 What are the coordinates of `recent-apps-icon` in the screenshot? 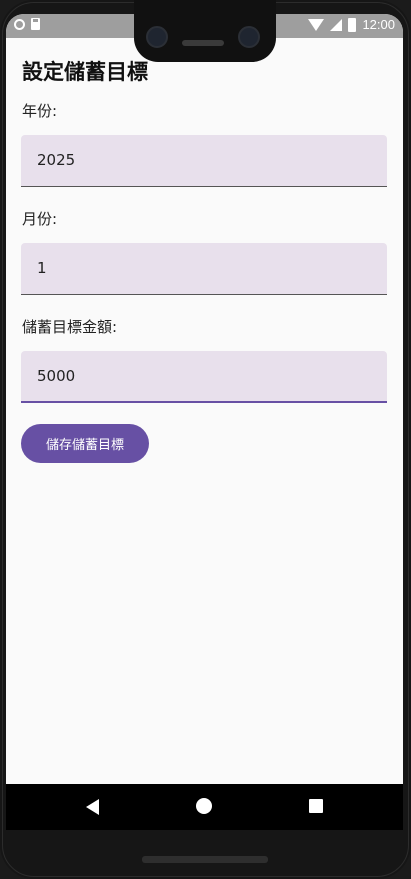 It's located at (316, 806).